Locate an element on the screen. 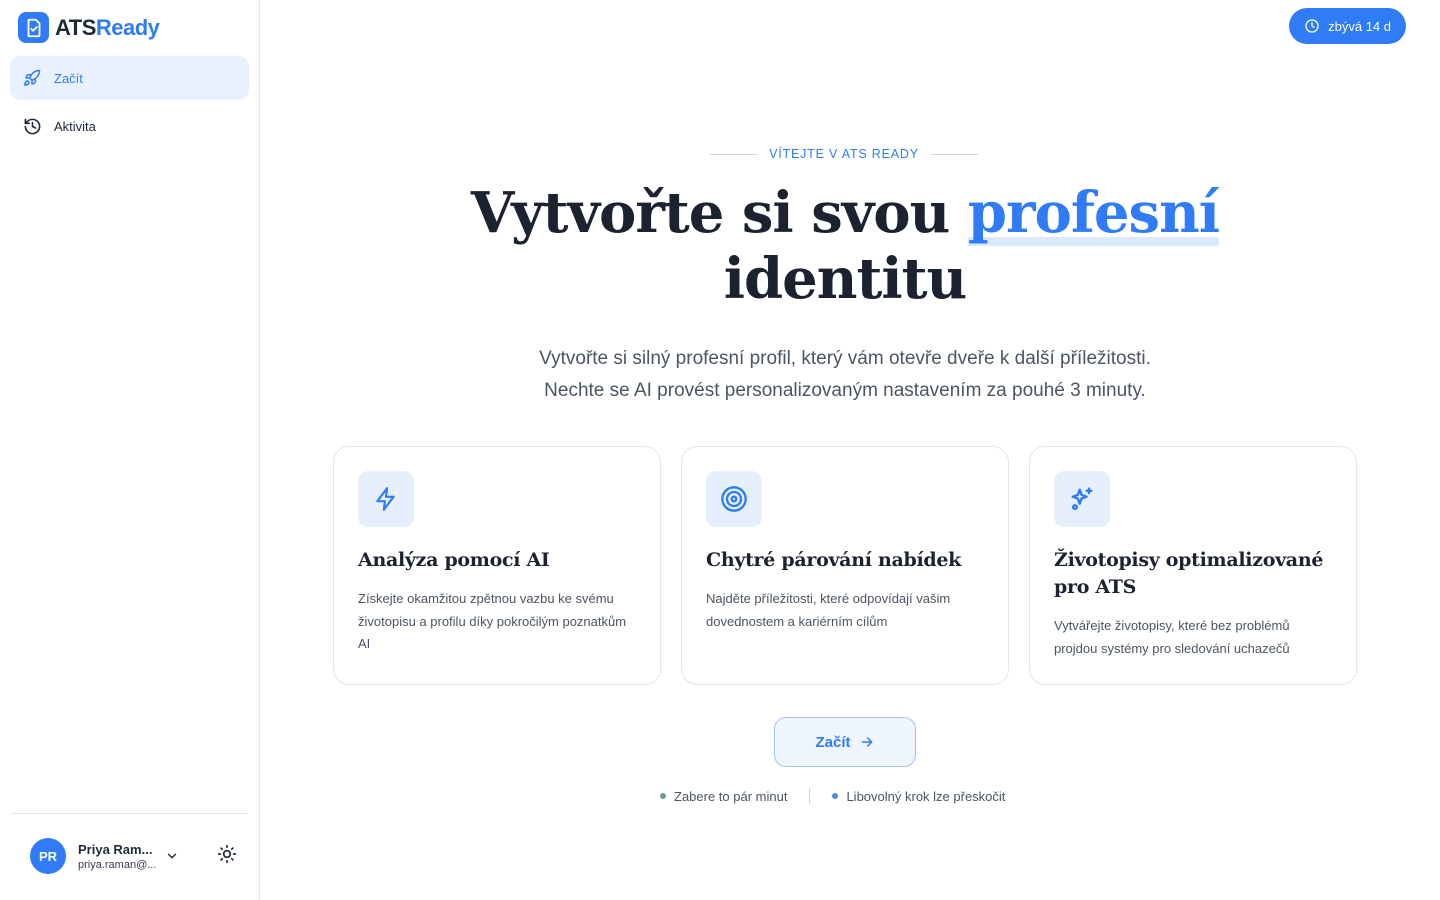  start-button-label: Začít is located at coordinates (833, 742).